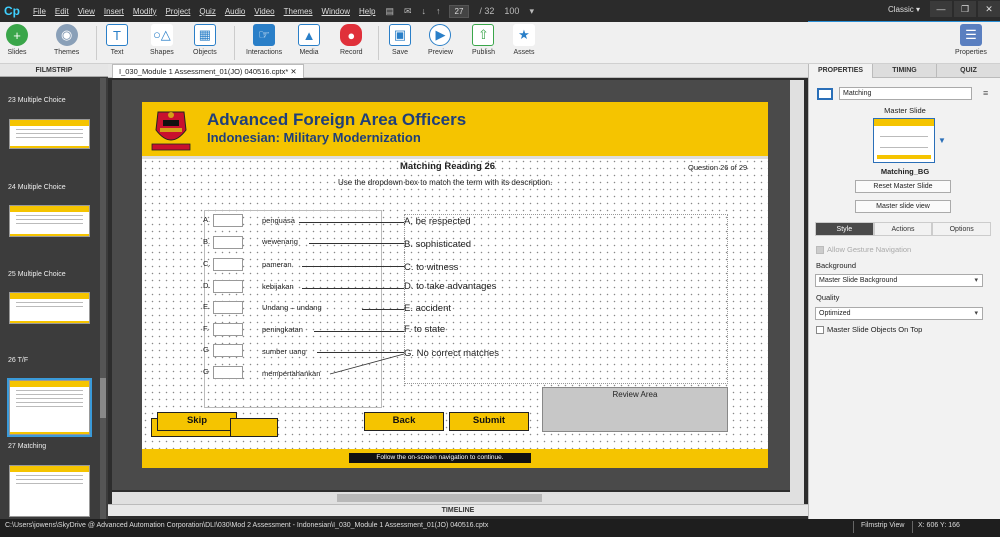 This screenshot has height=537, width=1000. What do you see at coordinates (836, 265) in the screenshot?
I see `background-label: Background` at bounding box center [836, 265].